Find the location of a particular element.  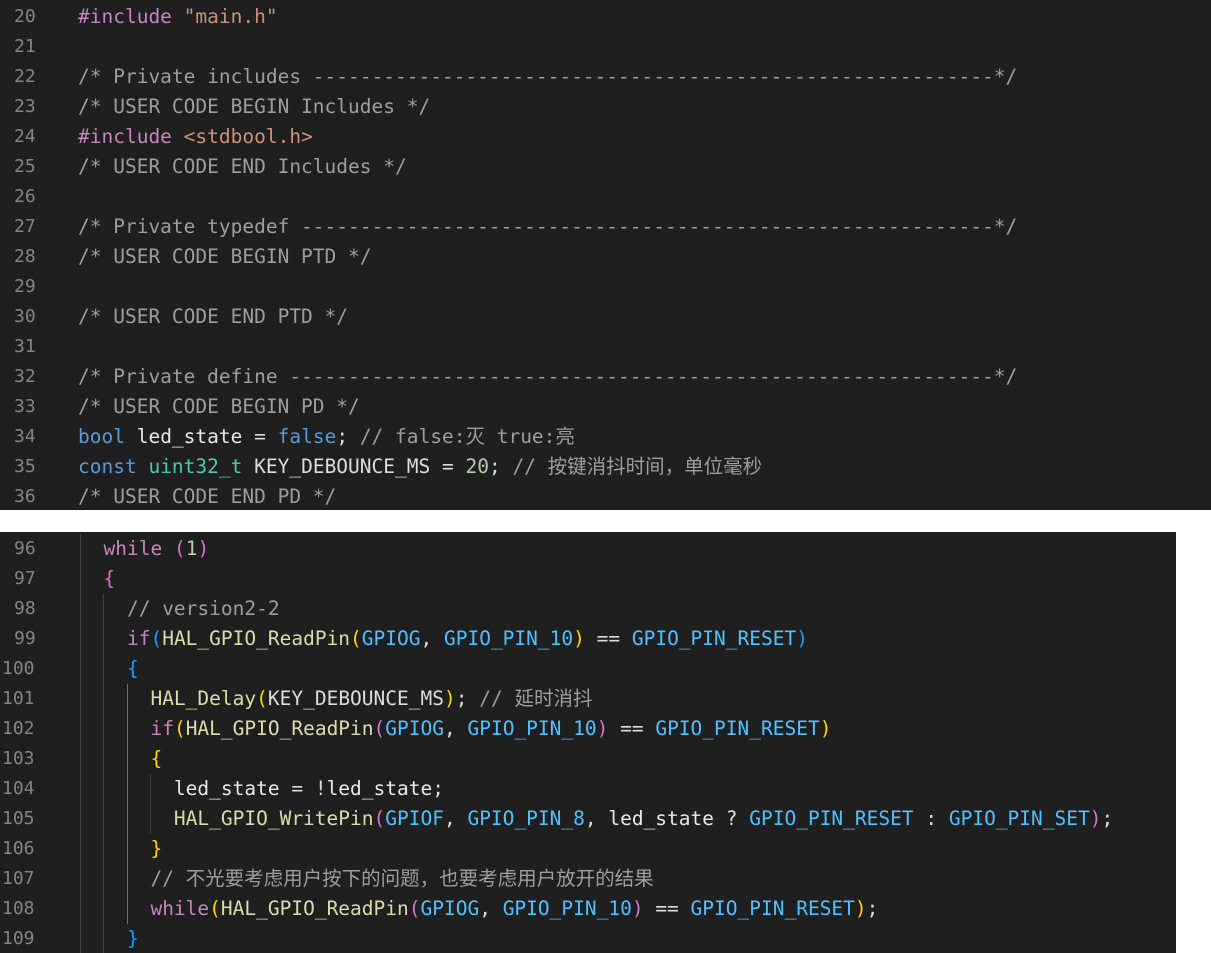

line-number: 24 is located at coordinates (25, 136).